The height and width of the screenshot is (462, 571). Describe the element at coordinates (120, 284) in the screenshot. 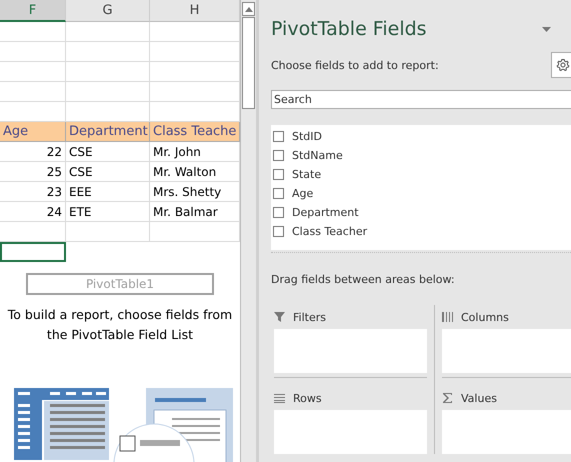

I see `pivot-table-name: PivotTable1` at that location.